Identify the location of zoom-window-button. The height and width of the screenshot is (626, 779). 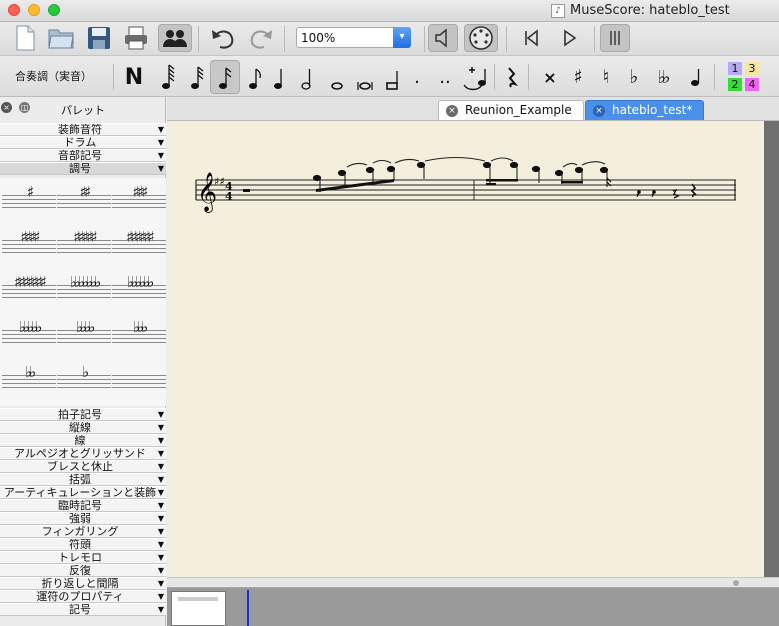
(54, 10).